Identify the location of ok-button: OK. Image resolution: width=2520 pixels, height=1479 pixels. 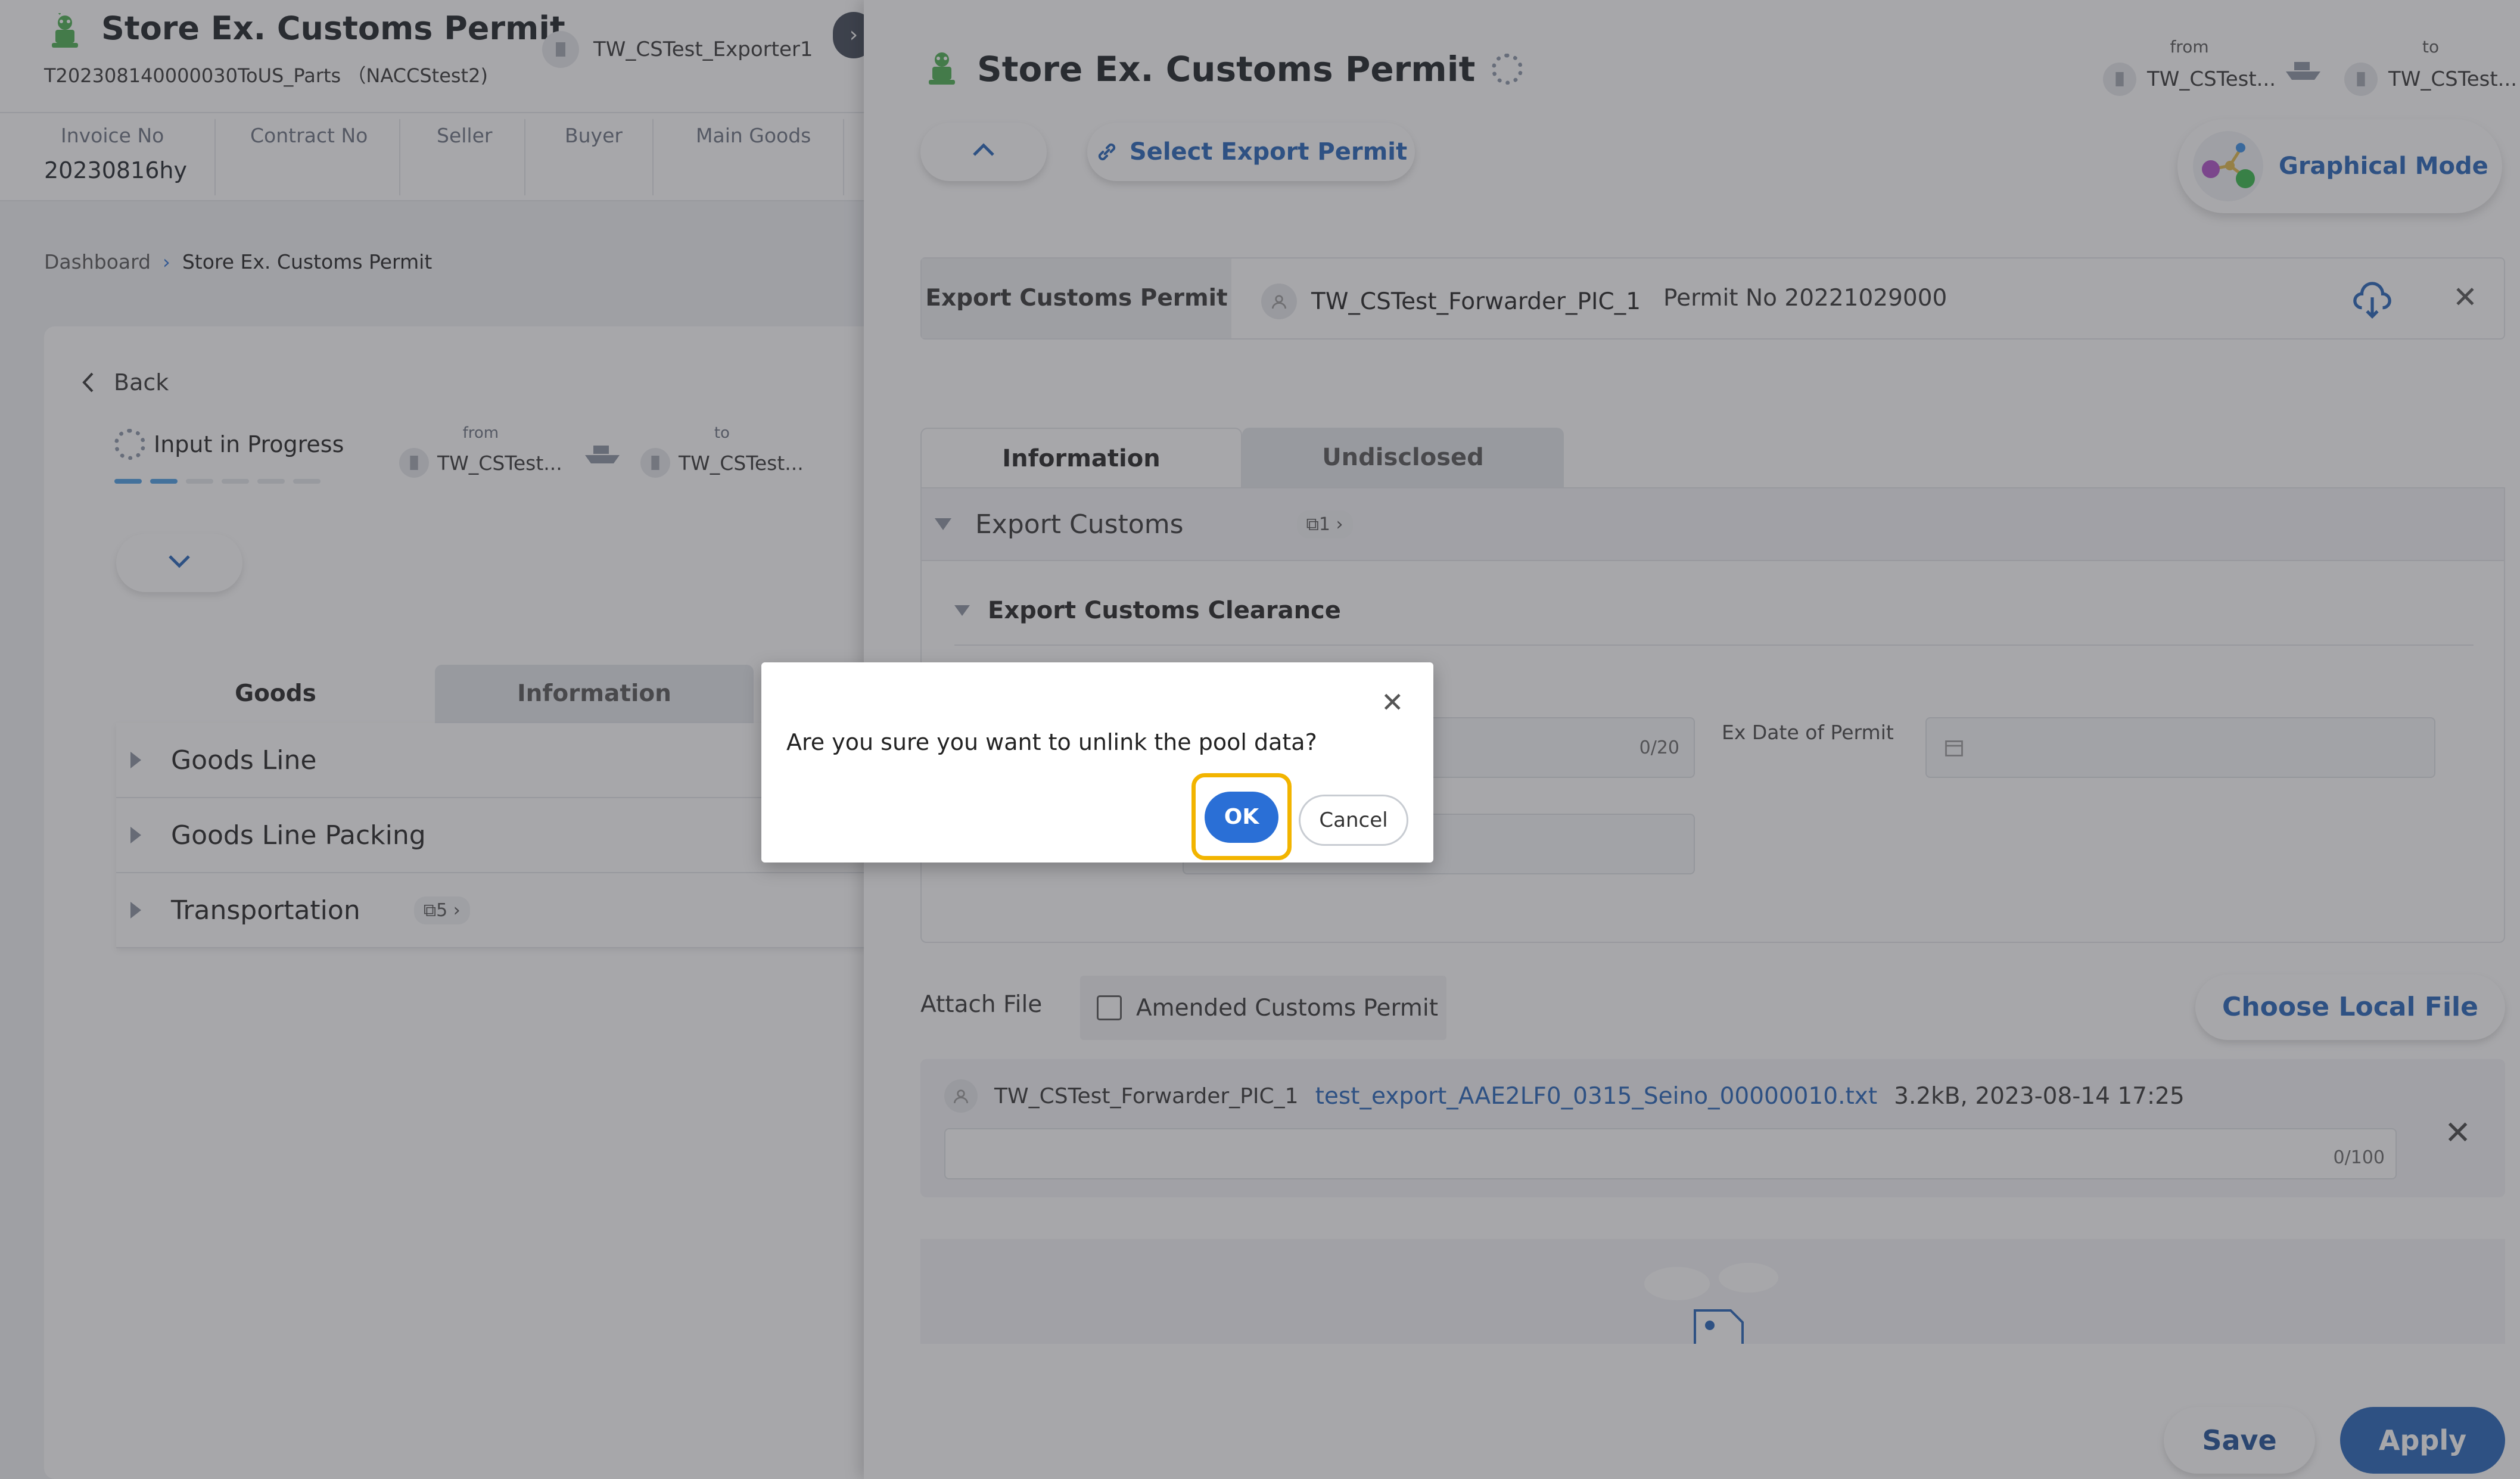
(1241, 818).